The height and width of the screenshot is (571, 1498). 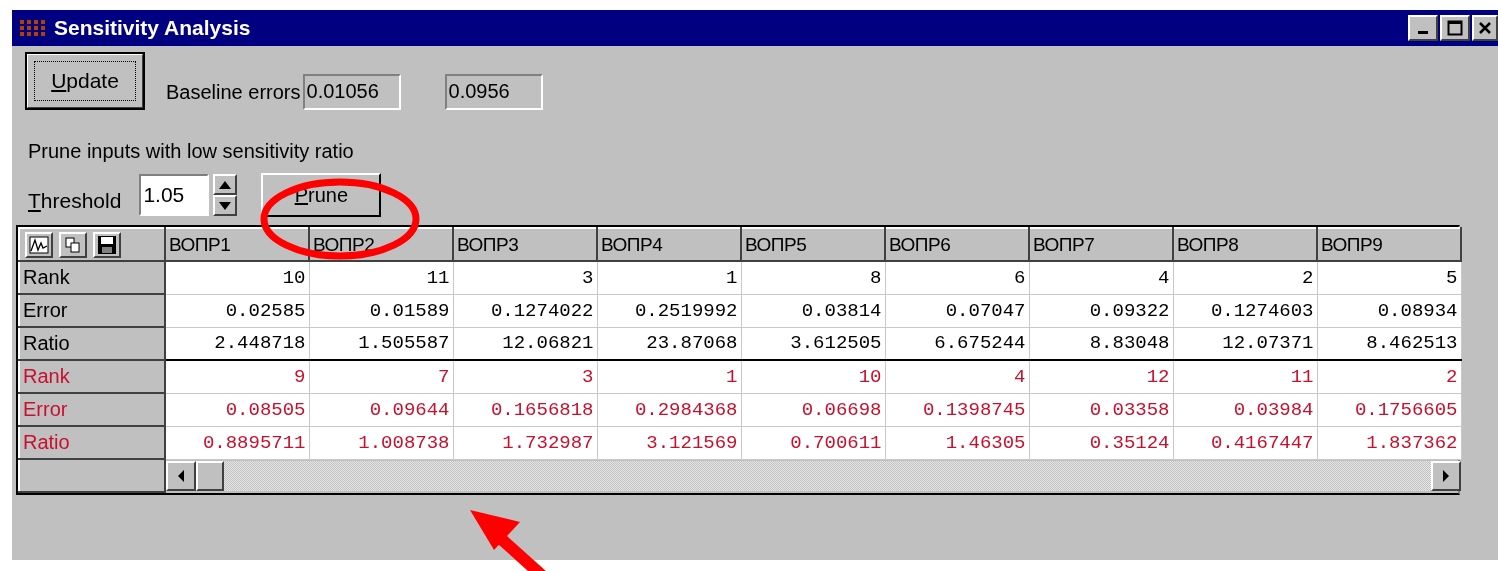 What do you see at coordinates (381, 310) in the screenshot?
I see `table-cell: 0.01589` at bounding box center [381, 310].